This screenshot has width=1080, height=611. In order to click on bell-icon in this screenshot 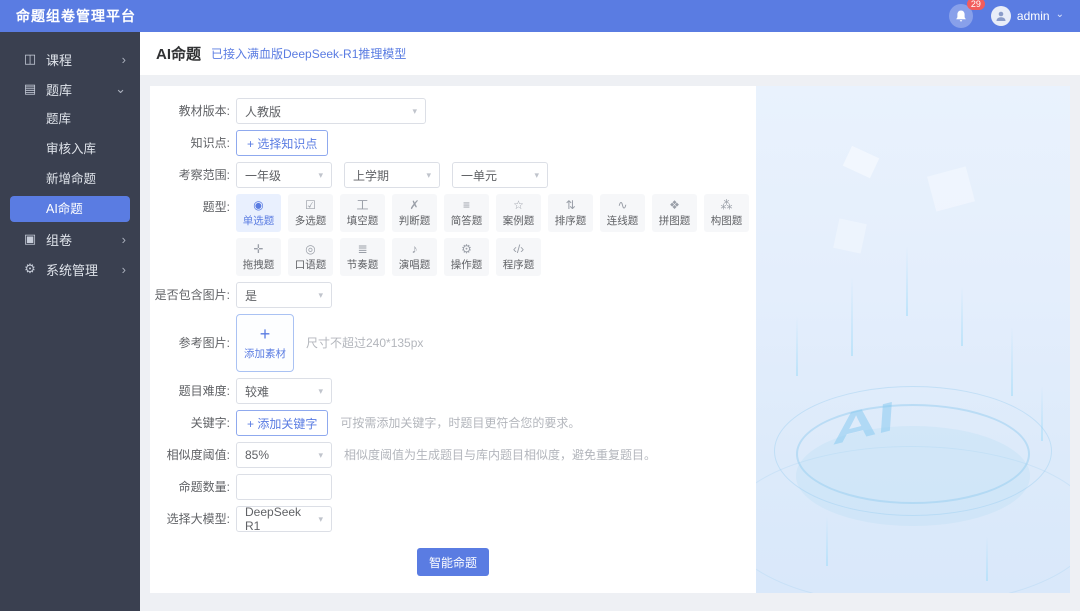, I will do `click(961, 15)`.